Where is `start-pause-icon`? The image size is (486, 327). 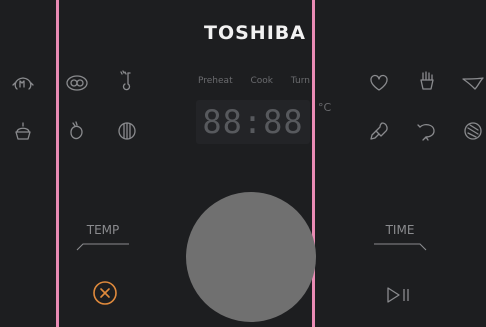
start-pause-icon is located at coordinates (401, 295).